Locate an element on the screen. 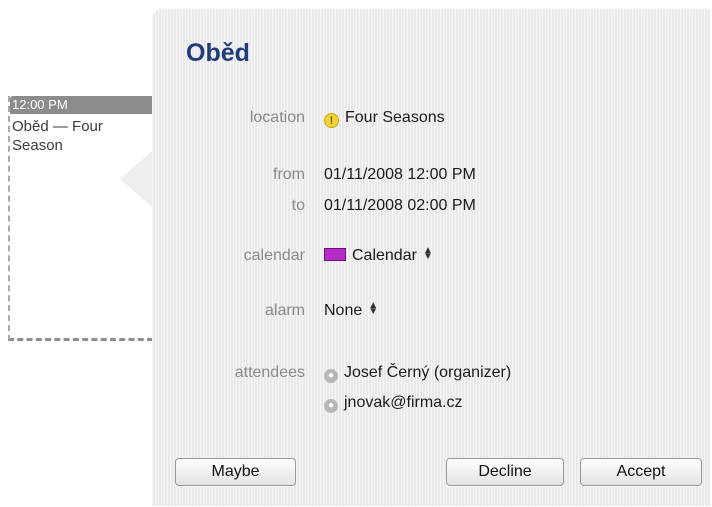 The width and height of the screenshot is (712, 507). attendee-name: jnovak@firma.cz is located at coordinates (403, 402).